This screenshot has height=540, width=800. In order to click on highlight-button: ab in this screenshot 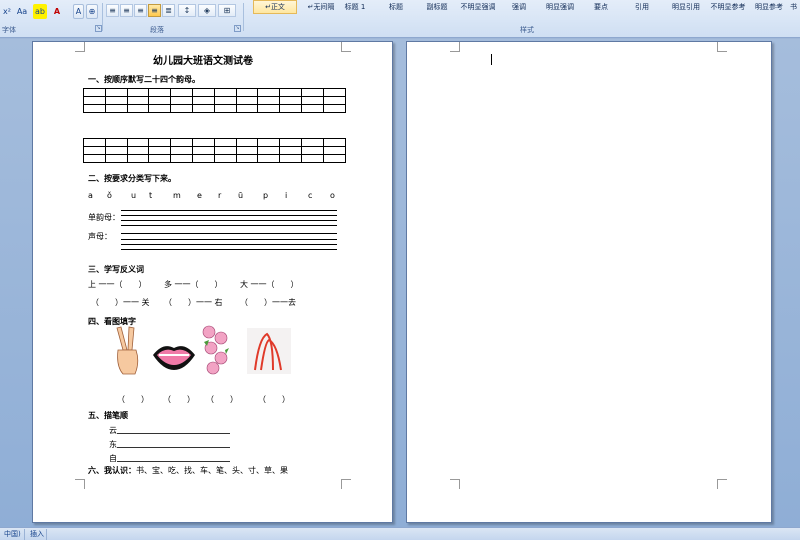, I will do `click(40, 11)`.